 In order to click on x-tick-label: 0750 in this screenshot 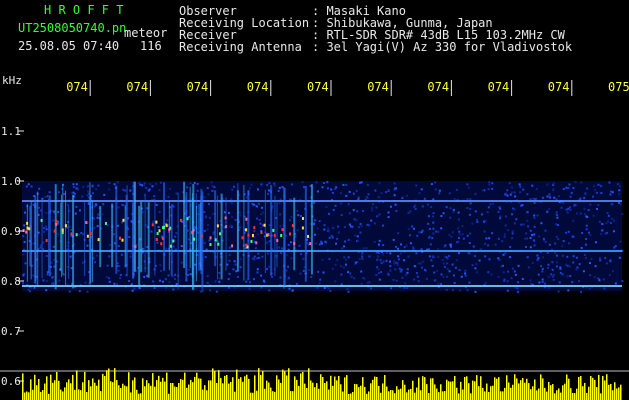, I will do `click(618, 87)`.